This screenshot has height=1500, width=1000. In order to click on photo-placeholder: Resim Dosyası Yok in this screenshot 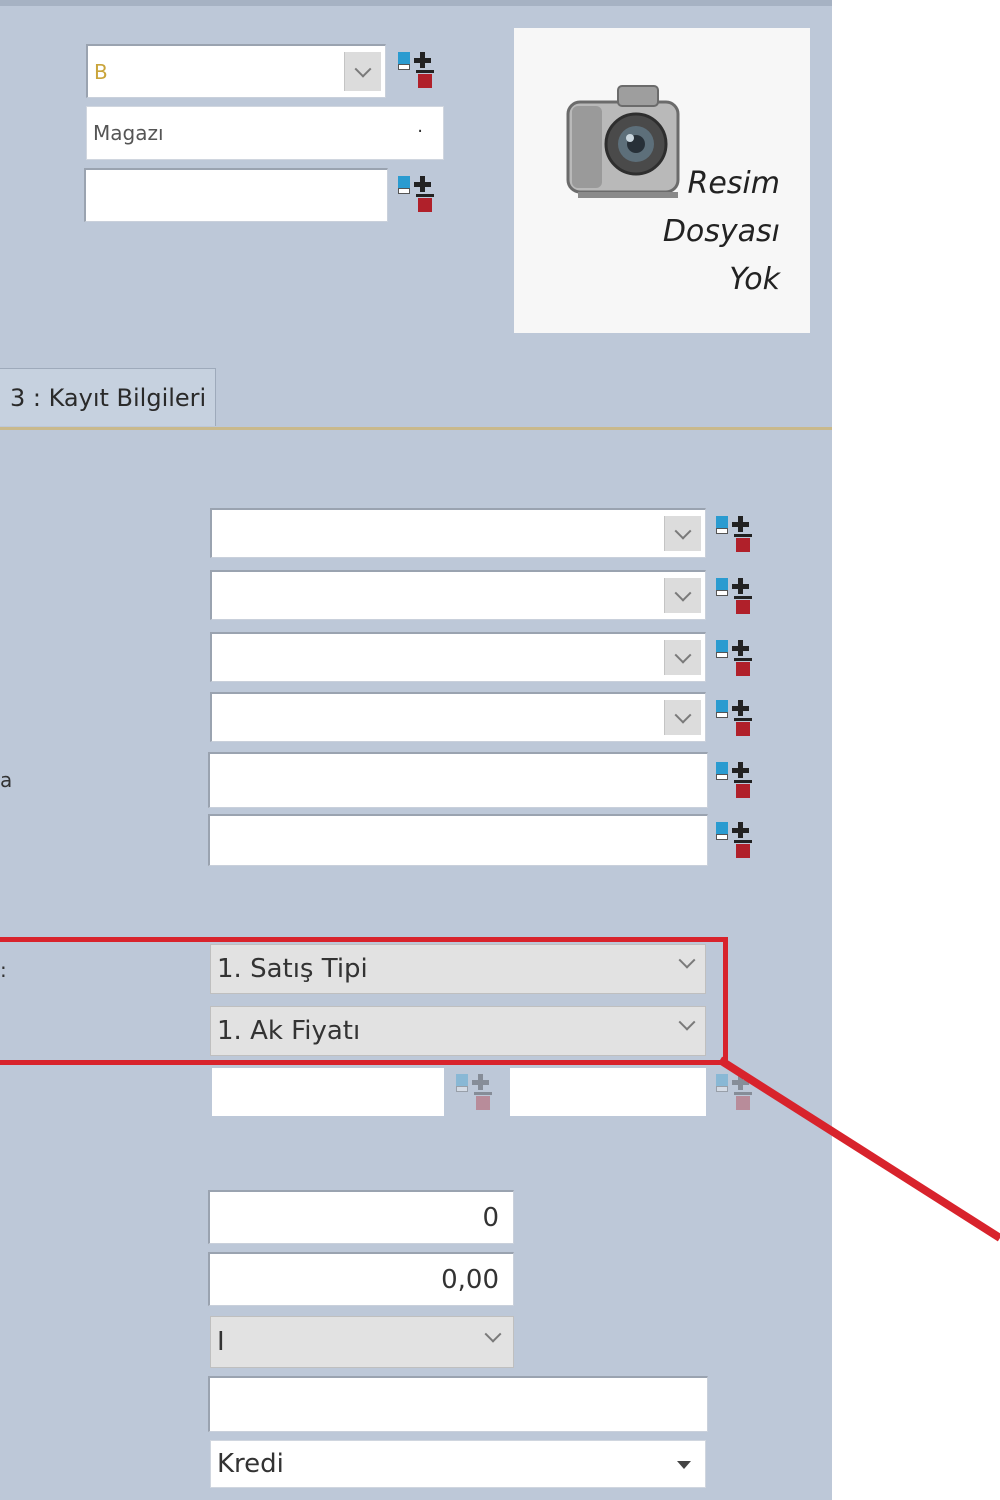, I will do `click(662, 180)`.